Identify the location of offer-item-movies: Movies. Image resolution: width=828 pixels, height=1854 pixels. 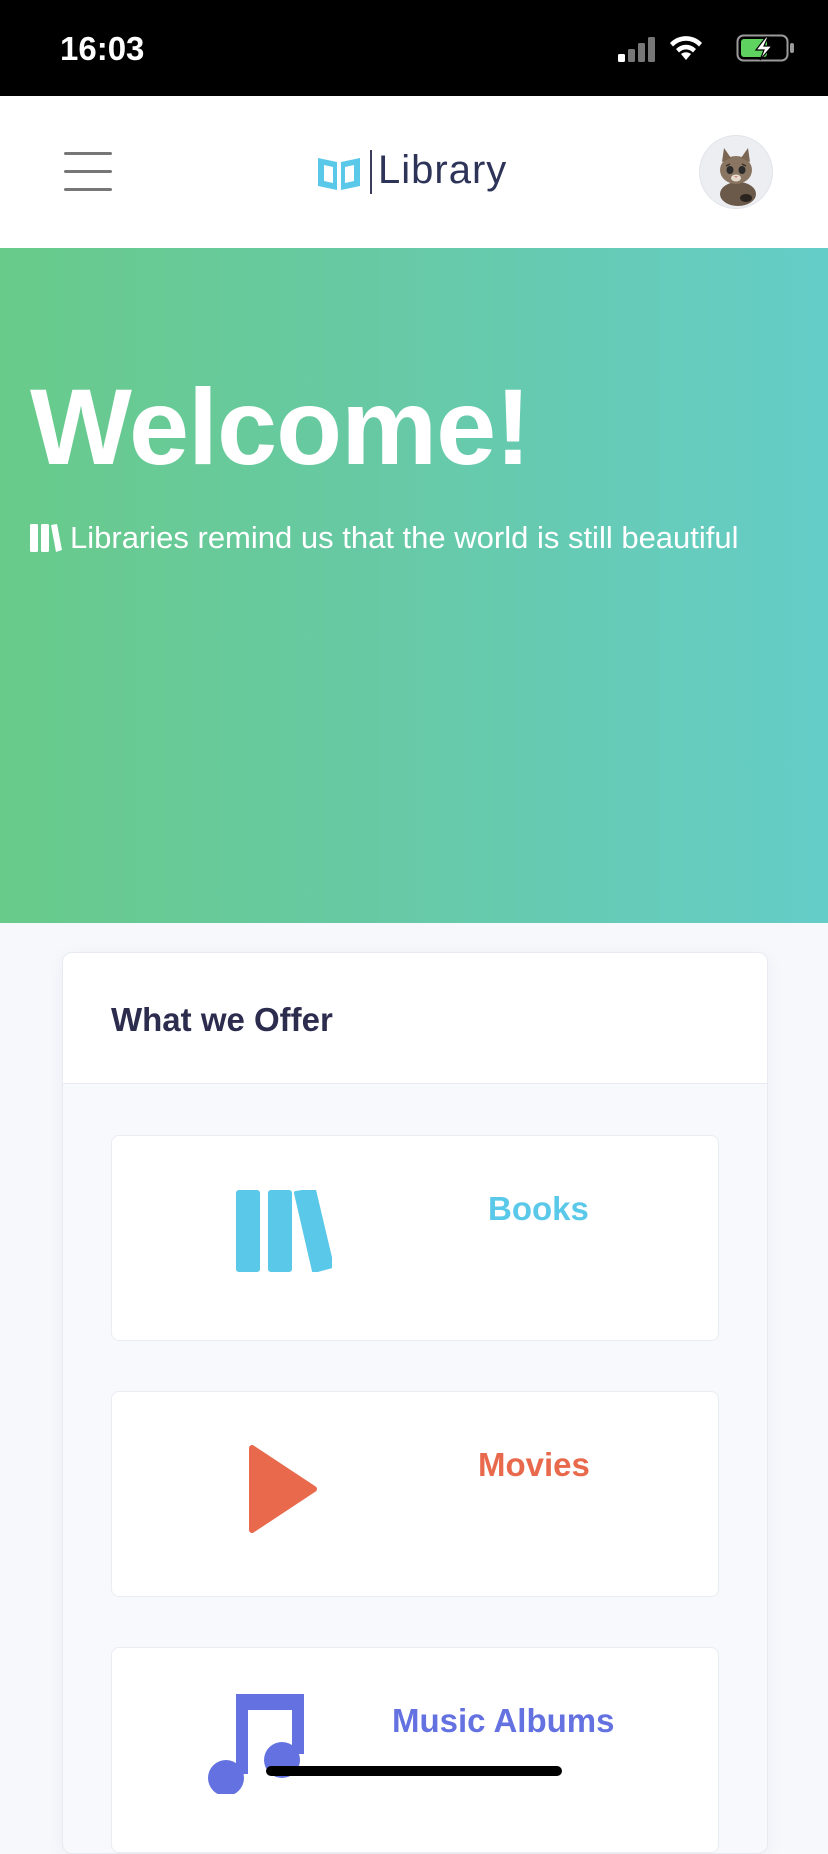
(415, 1494).